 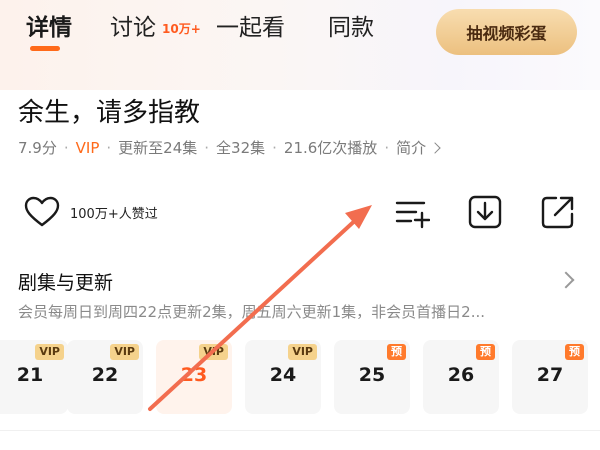 What do you see at coordinates (300, 430) in the screenshot?
I see `divider` at bounding box center [300, 430].